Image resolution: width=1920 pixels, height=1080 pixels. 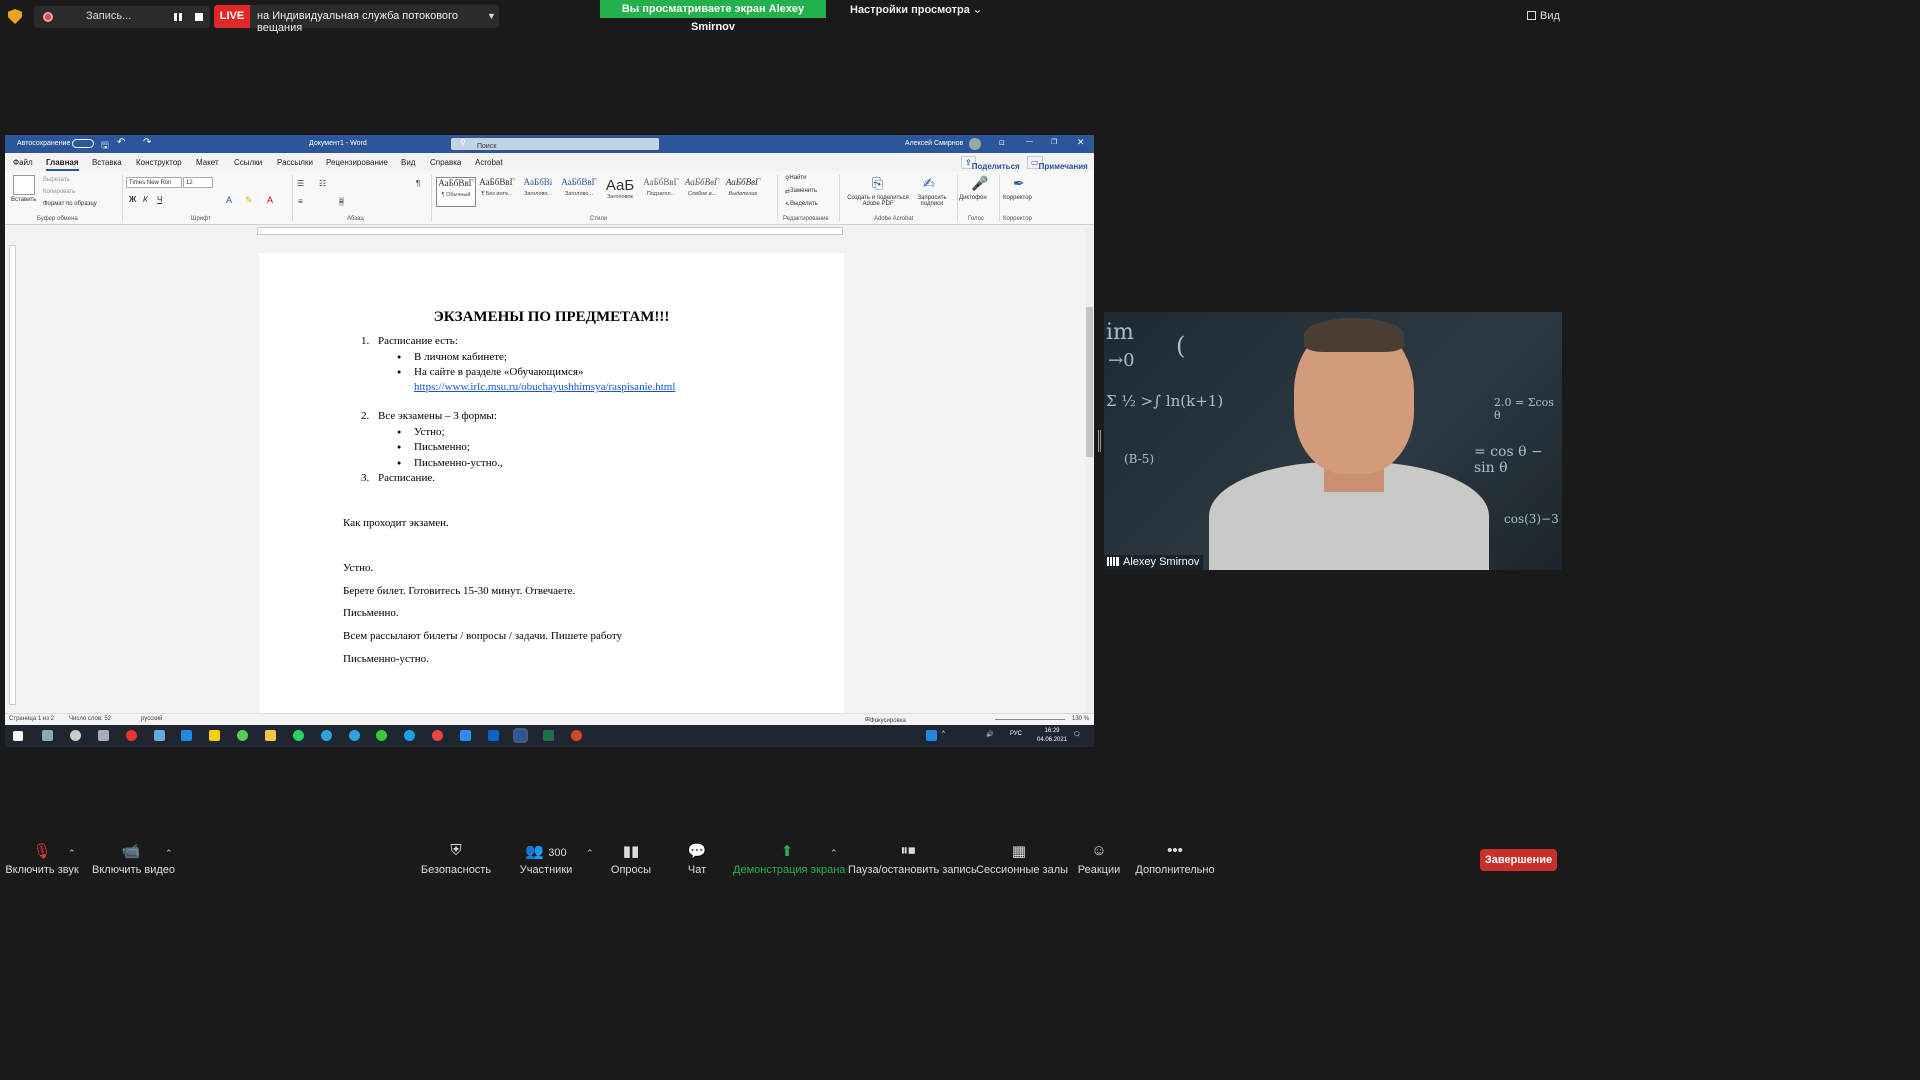 What do you see at coordinates (931, 735) in the screenshot?
I see `tray-app-icon` at bounding box center [931, 735].